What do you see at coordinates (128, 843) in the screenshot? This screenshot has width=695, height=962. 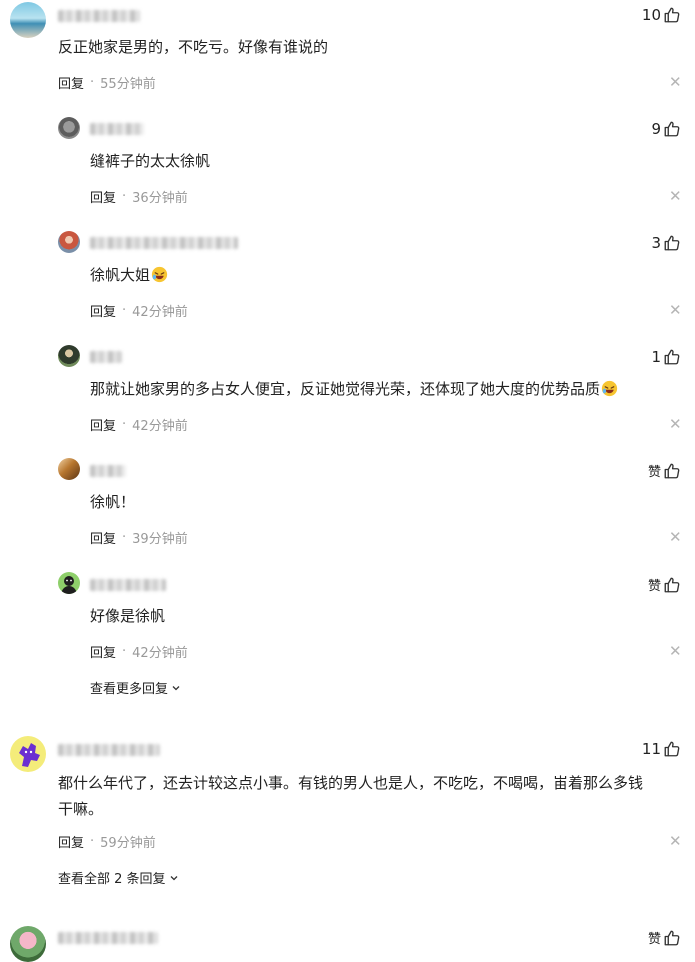 I see `timestamp: 59分钟前` at bounding box center [128, 843].